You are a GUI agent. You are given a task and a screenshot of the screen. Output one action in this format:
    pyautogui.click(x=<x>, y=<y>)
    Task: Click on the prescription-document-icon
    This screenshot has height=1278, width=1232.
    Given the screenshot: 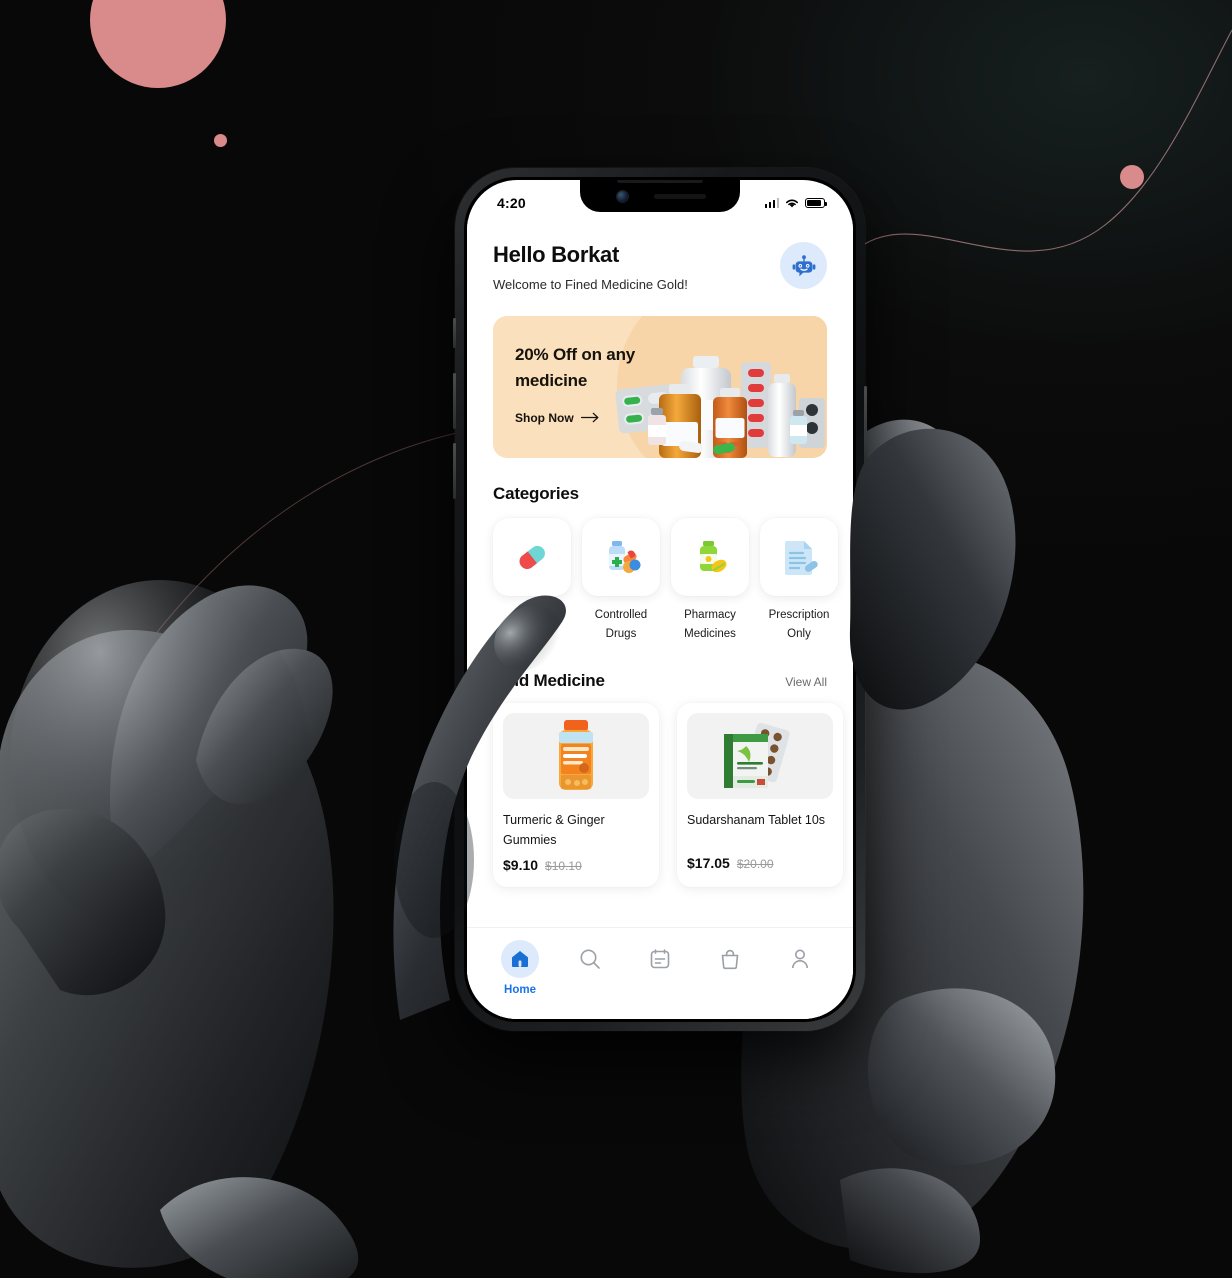 What is the action you would take?
    pyautogui.click(x=801, y=558)
    